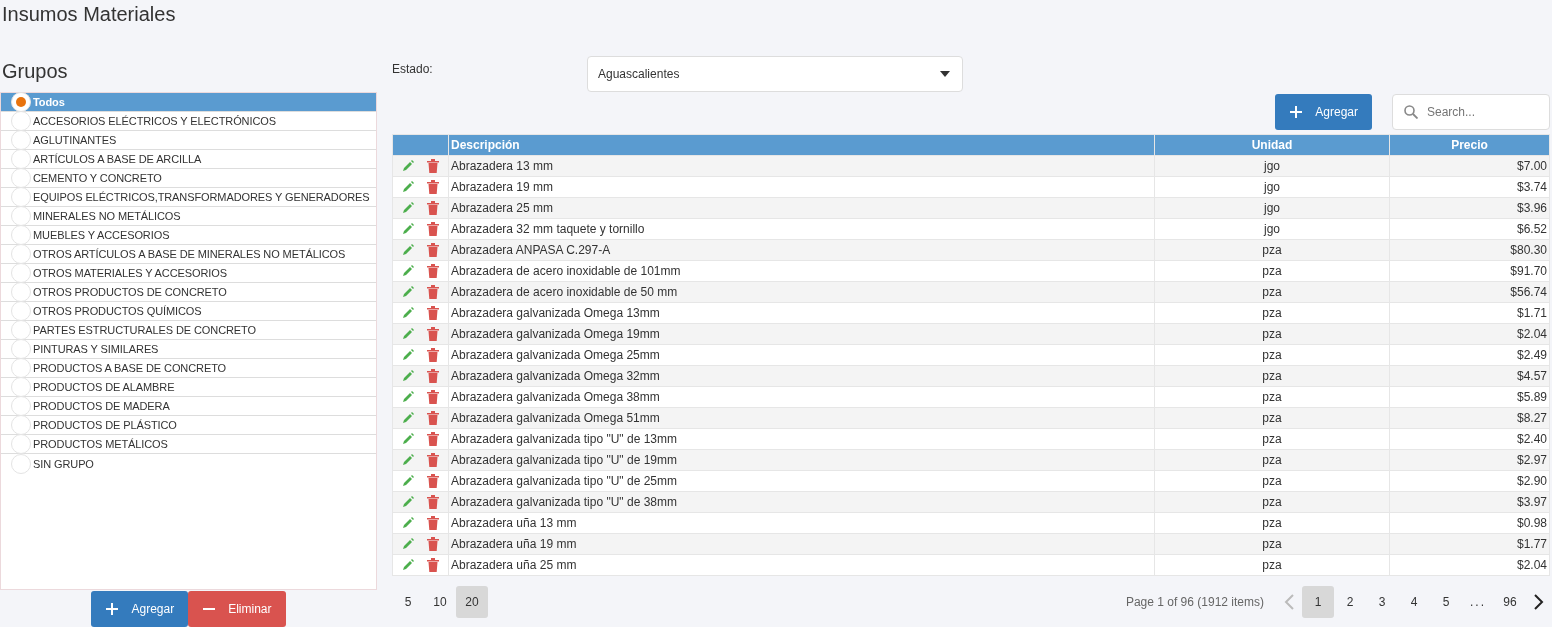 The height and width of the screenshot is (627, 1552). I want to click on group-item: MUEBLES Y ACCESORIOS, so click(188, 235).